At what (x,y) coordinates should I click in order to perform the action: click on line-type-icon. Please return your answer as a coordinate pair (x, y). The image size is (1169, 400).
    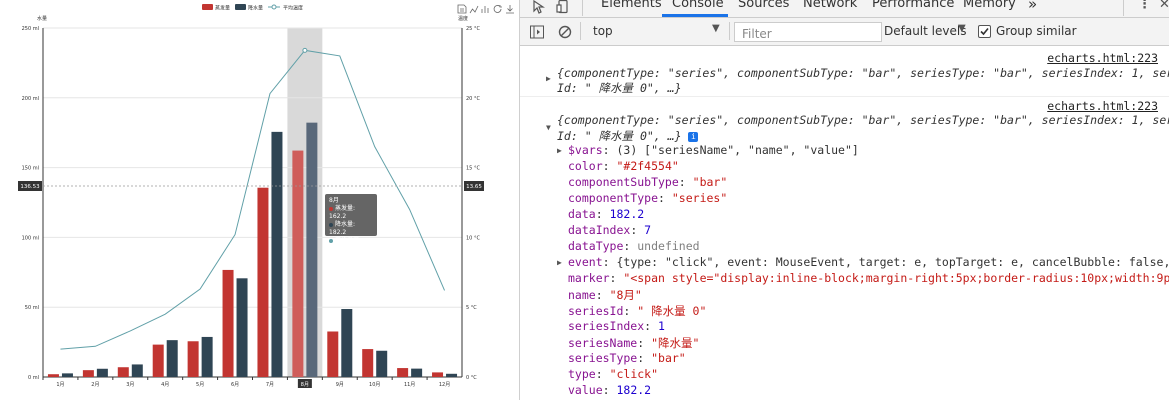
    Looking at the image, I should click on (474, 9).